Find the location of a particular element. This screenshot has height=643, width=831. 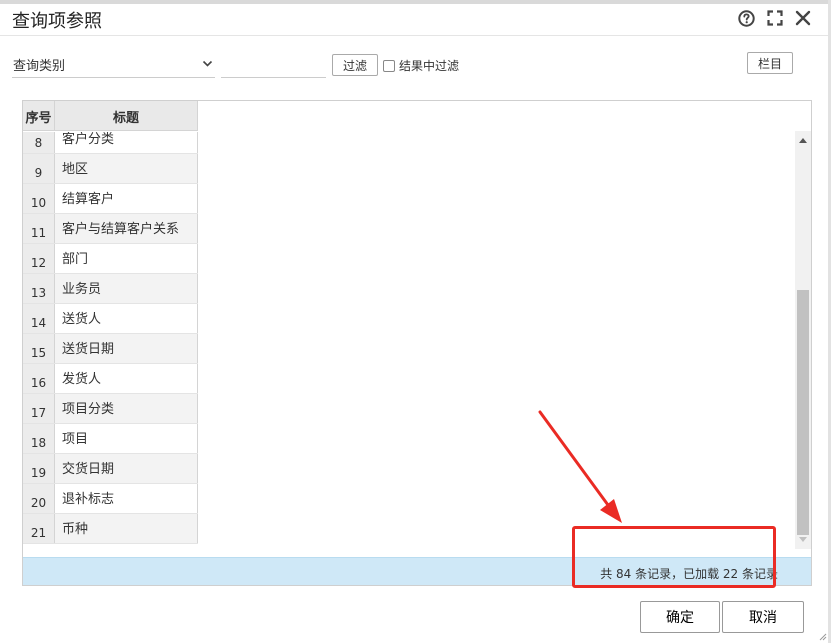

row-title-cell: 客户与结算客户关系 is located at coordinates (126, 228).